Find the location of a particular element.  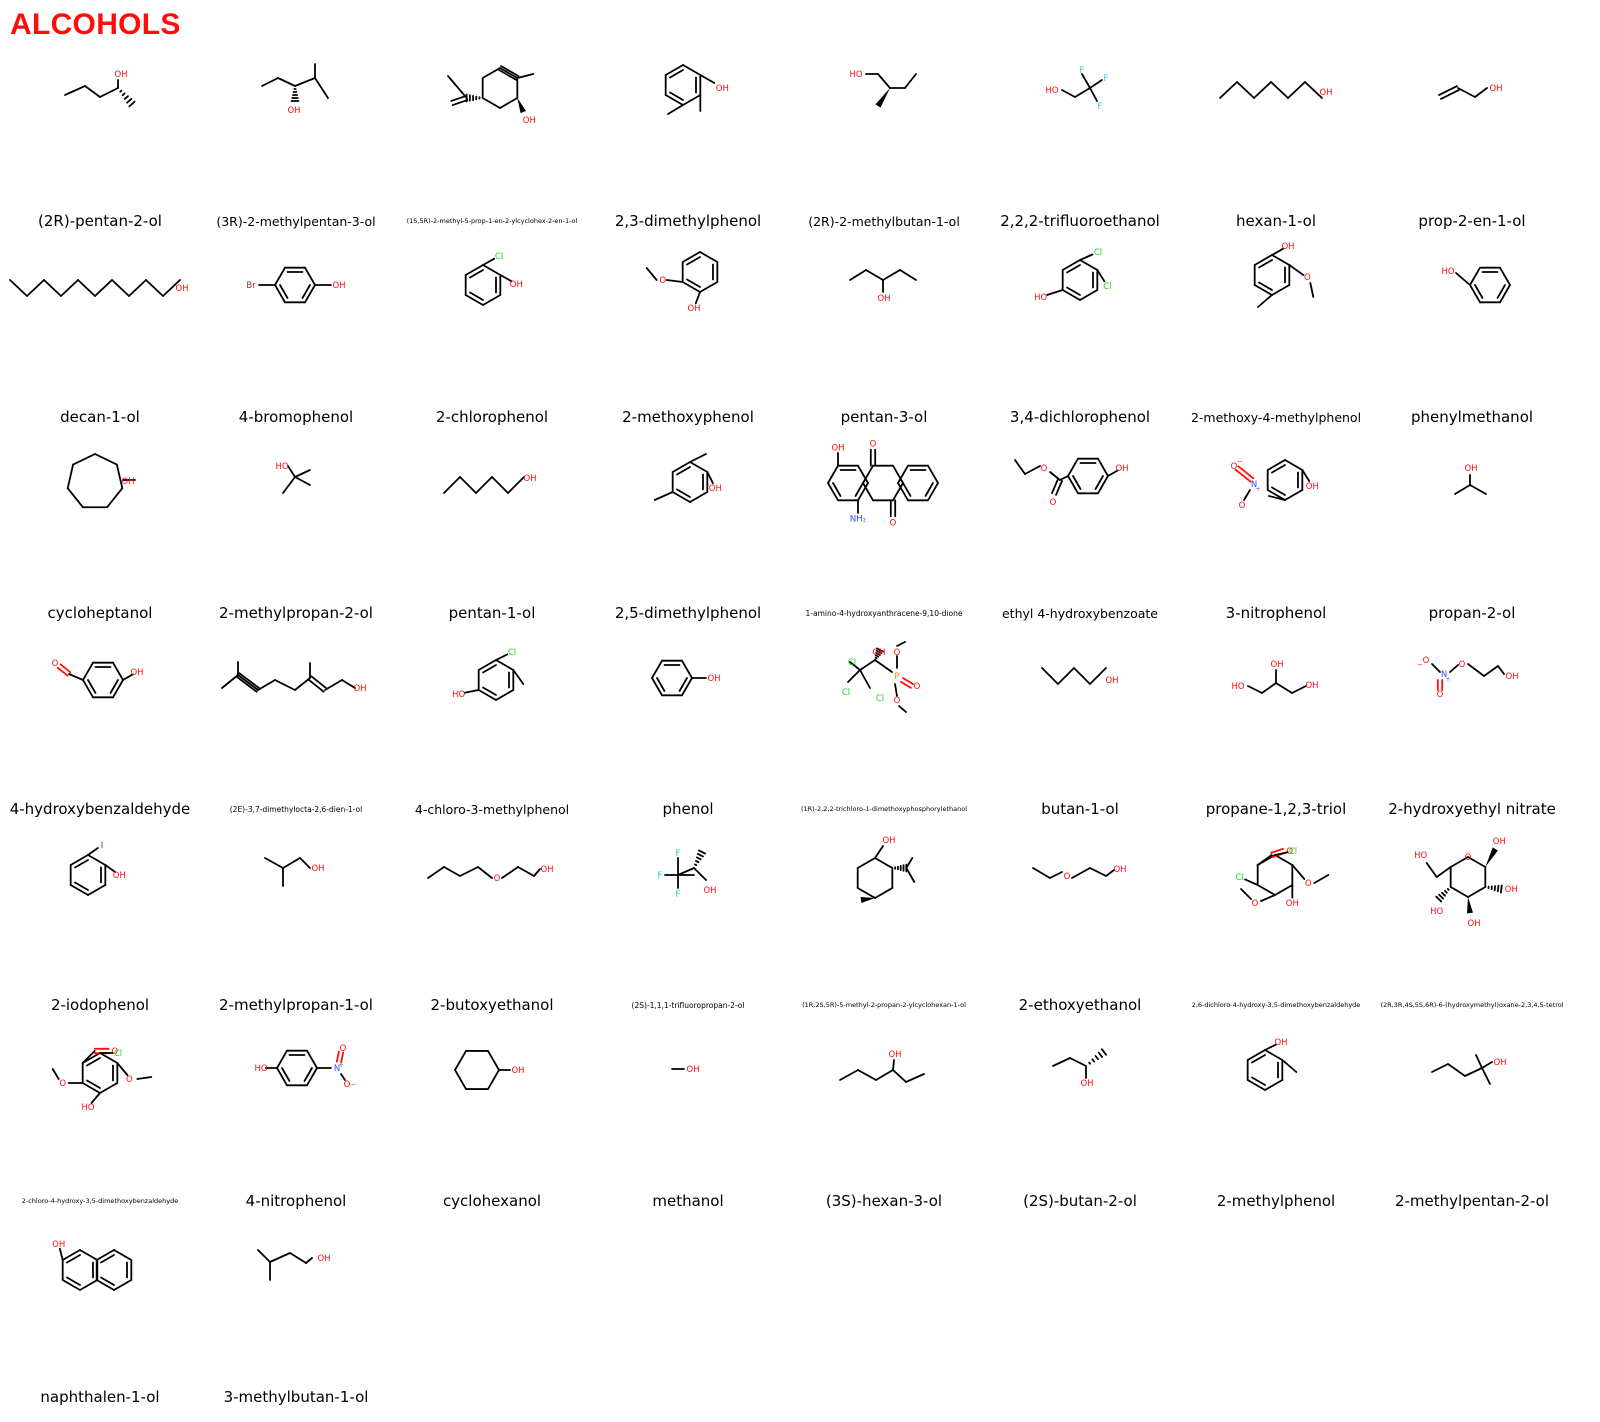

molecule-structure: OHO is located at coordinates (1276, 322).